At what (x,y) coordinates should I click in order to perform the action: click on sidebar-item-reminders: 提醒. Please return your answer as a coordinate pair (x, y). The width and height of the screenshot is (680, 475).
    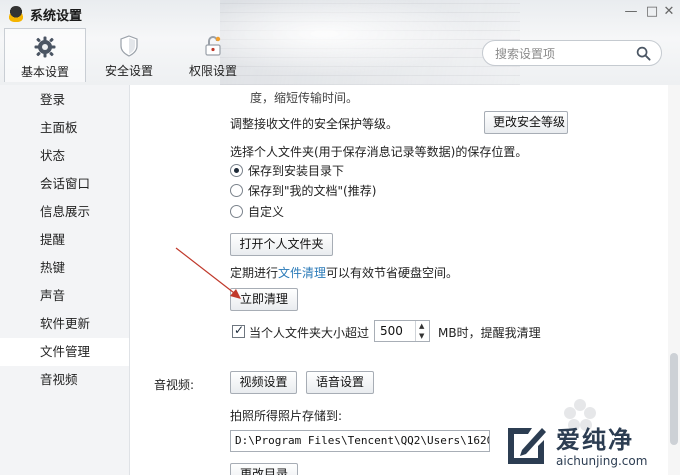
    Looking at the image, I should click on (64, 240).